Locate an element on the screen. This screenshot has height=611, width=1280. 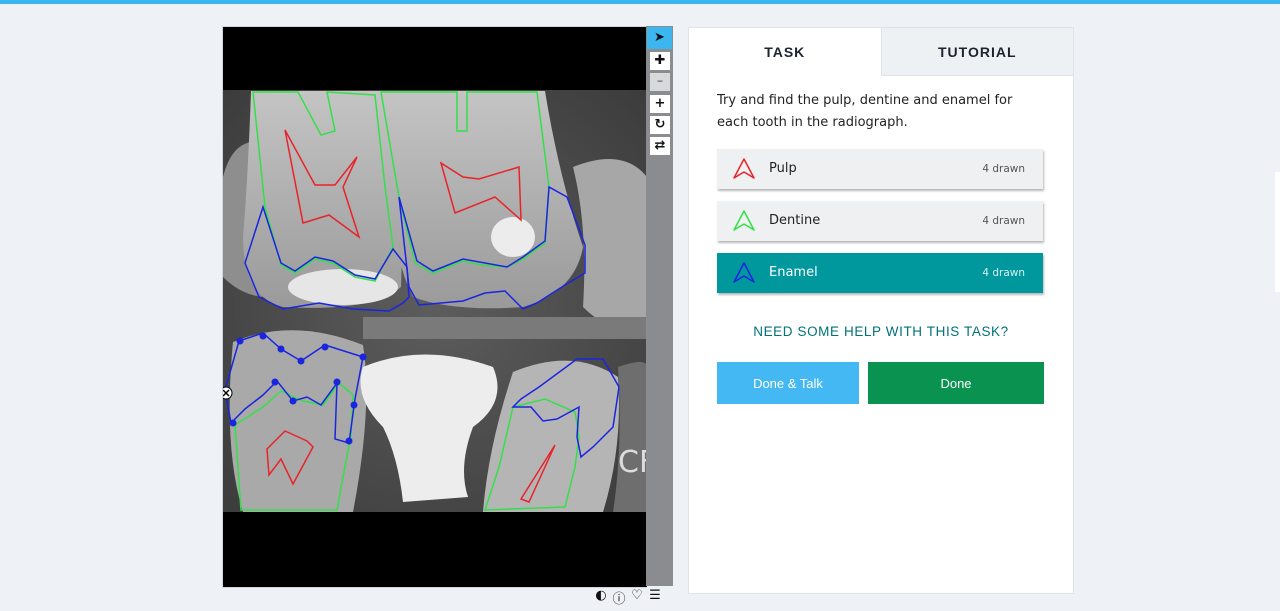
done-and-talk-button: Done & Talk is located at coordinates (788, 383).